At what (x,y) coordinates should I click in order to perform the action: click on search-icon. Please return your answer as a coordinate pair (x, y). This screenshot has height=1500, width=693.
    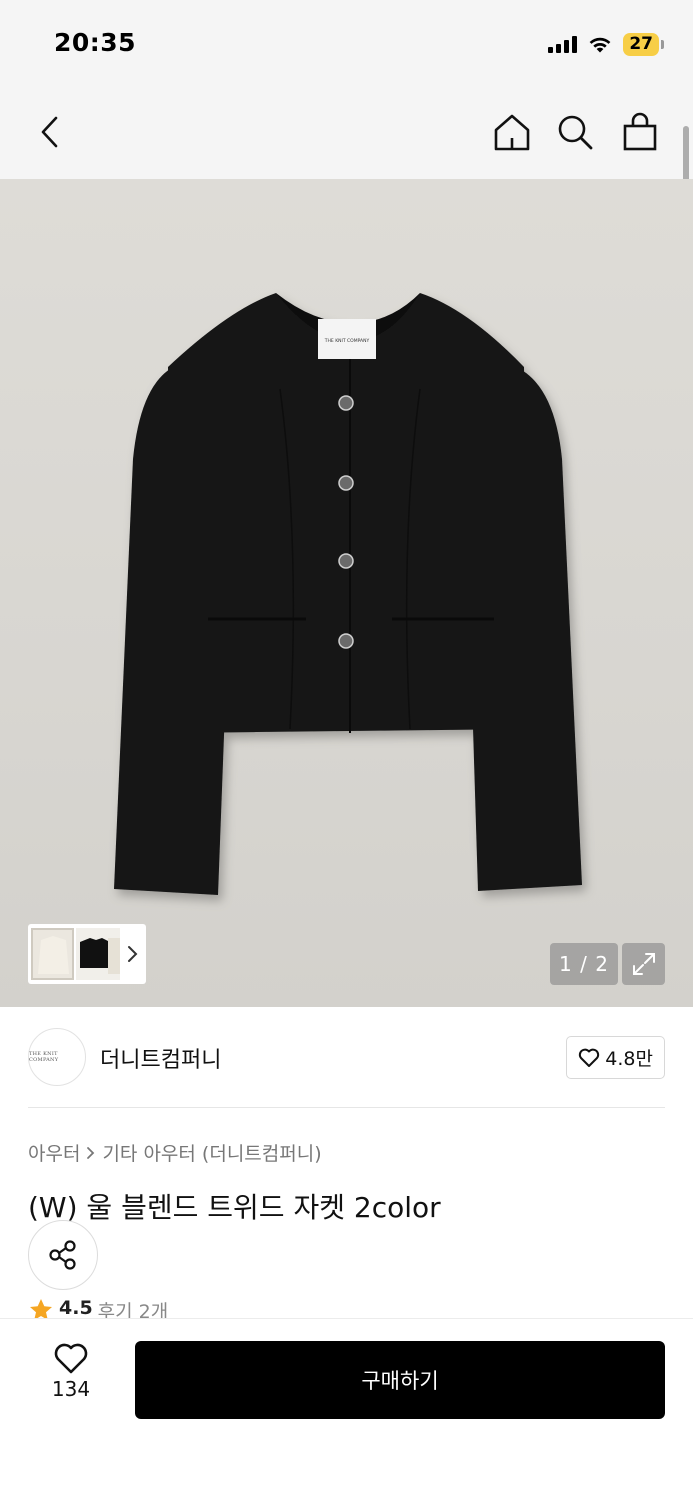
    Looking at the image, I should click on (575, 132).